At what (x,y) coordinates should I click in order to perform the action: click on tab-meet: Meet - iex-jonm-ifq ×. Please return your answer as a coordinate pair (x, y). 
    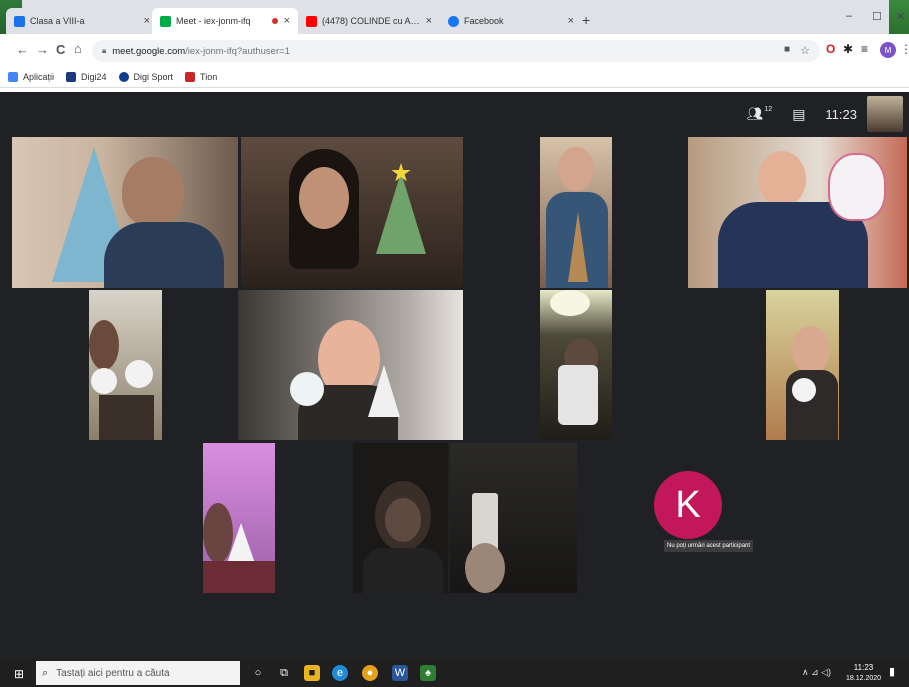
    Looking at the image, I should click on (225, 21).